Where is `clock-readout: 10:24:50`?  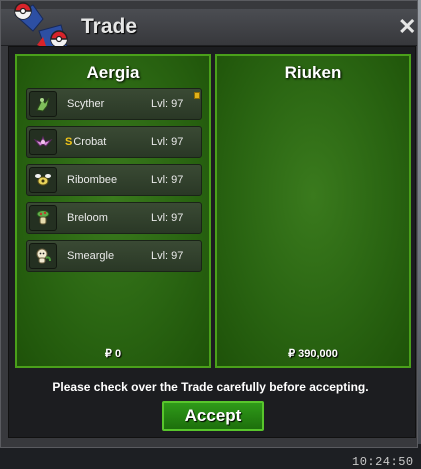 clock-readout: 10:24:50 is located at coordinates (383, 462).